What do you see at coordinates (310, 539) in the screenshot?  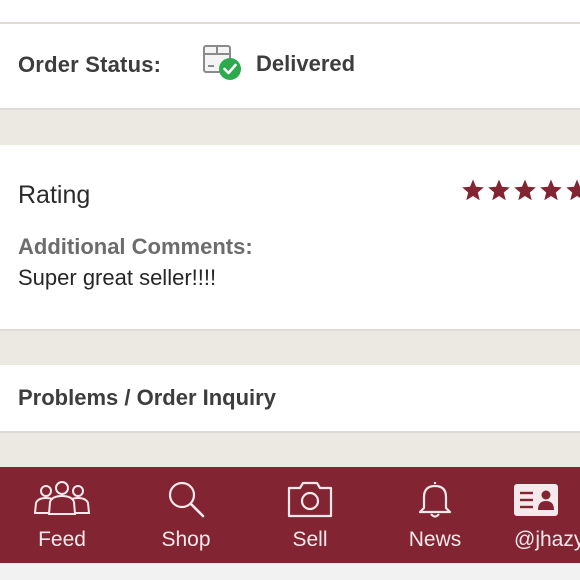 I see `nav-label-sell: Sell` at bounding box center [310, 539].